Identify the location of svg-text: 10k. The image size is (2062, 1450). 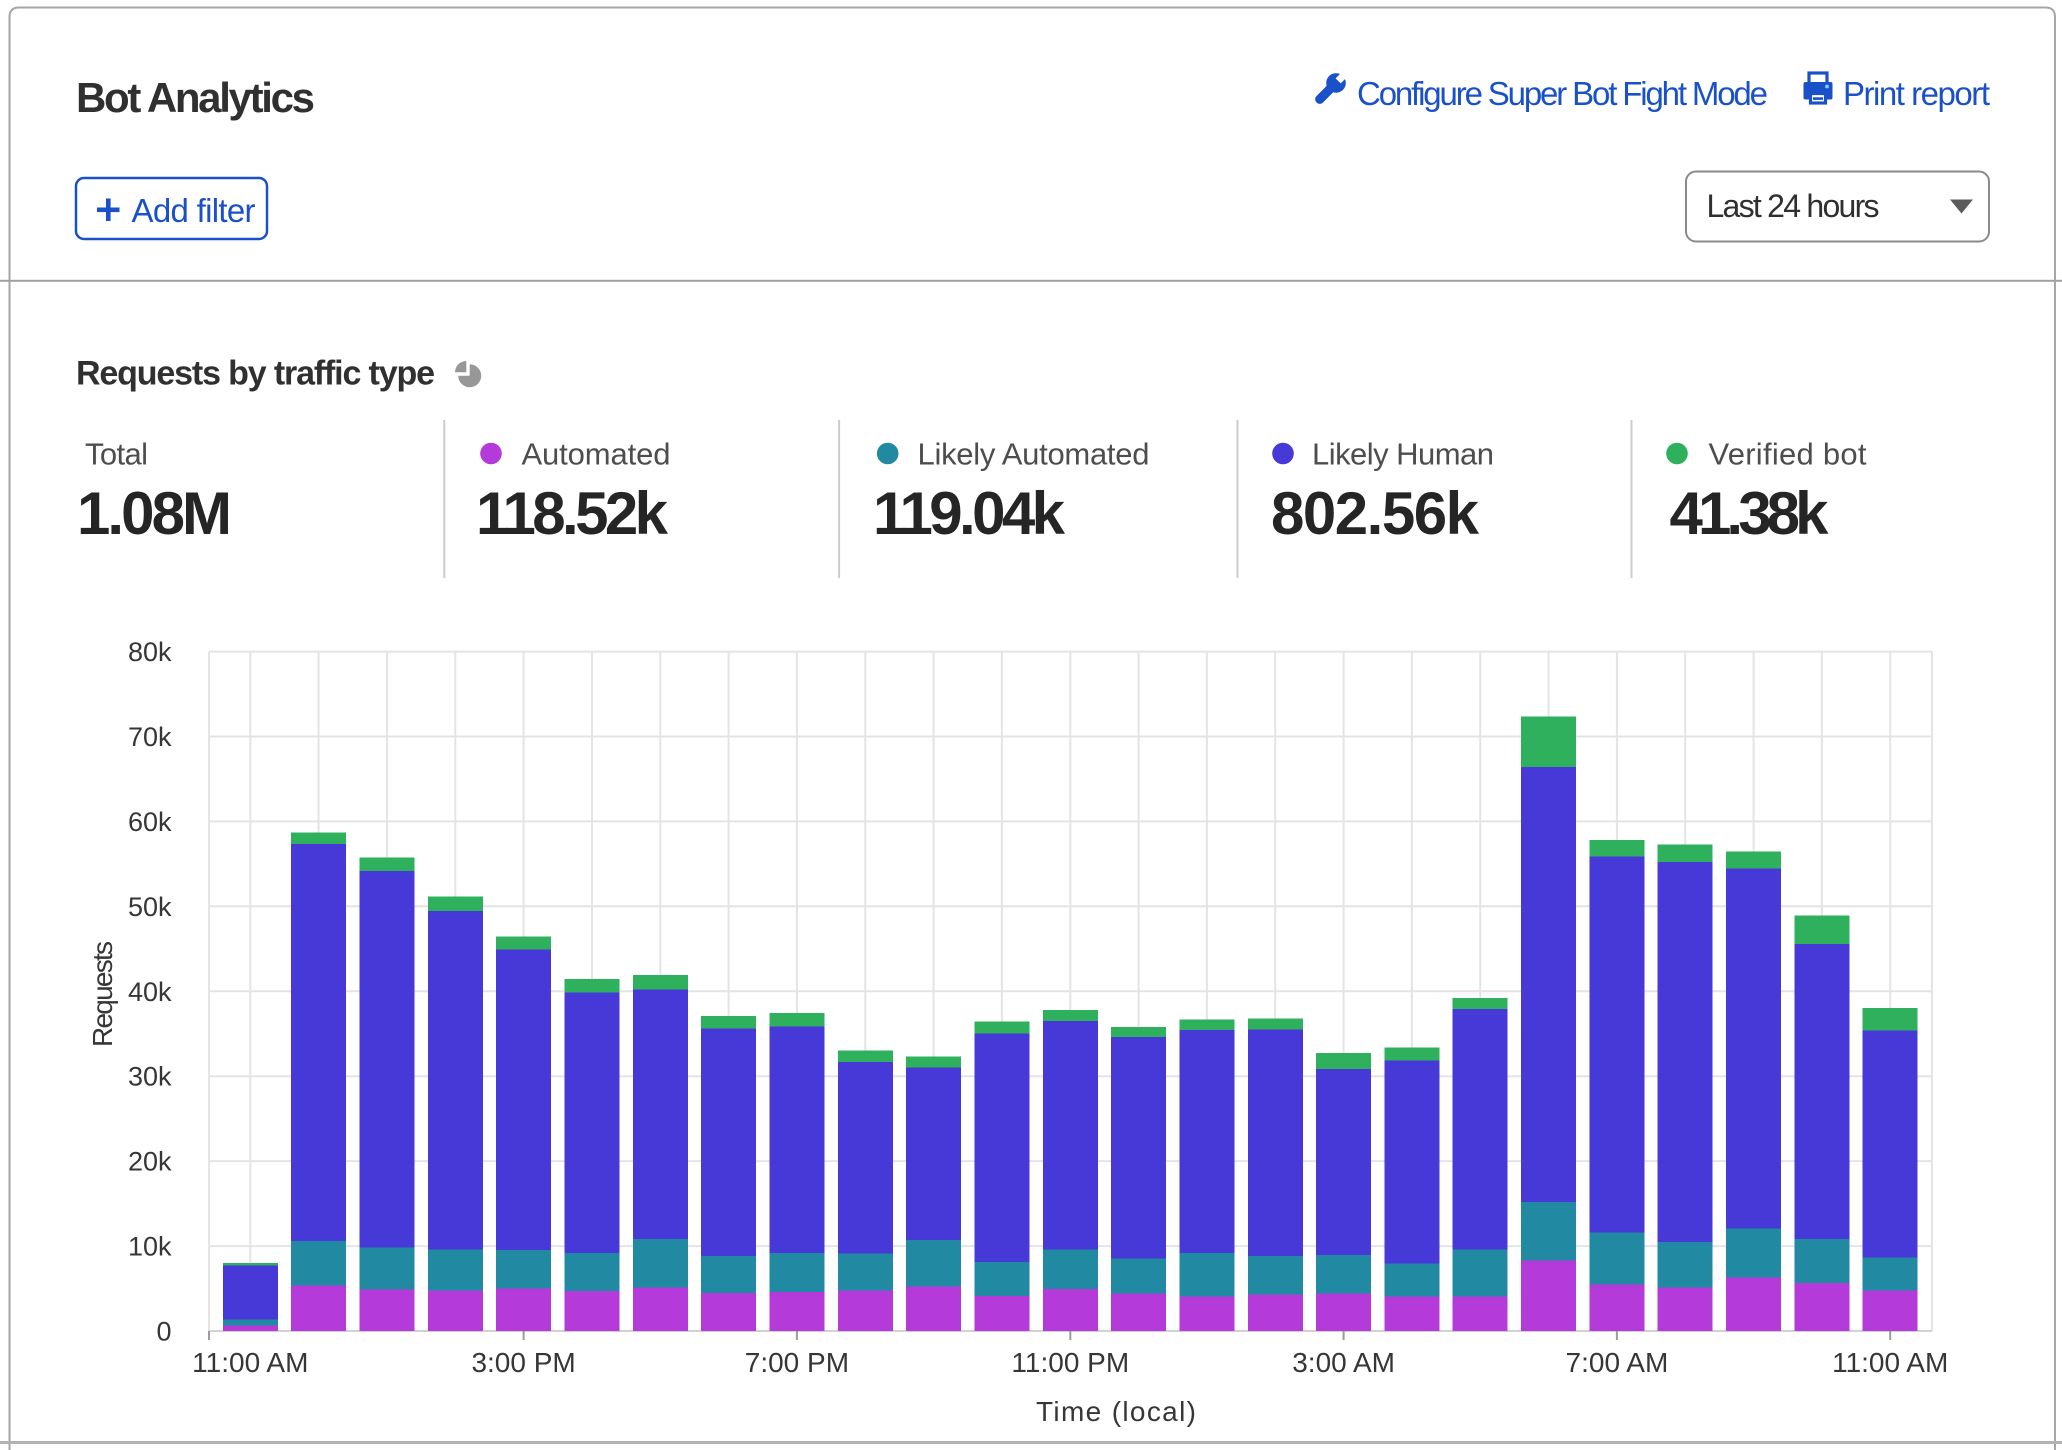
(150, 1247).